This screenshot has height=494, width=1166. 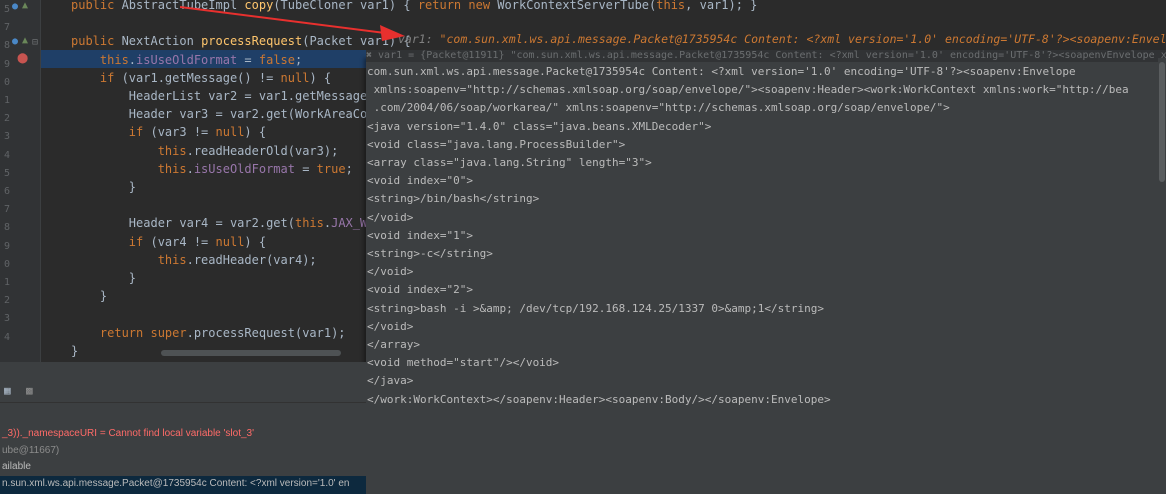 I want to click on popup-vertical-scrollbar, so click(x=1162, y=276).